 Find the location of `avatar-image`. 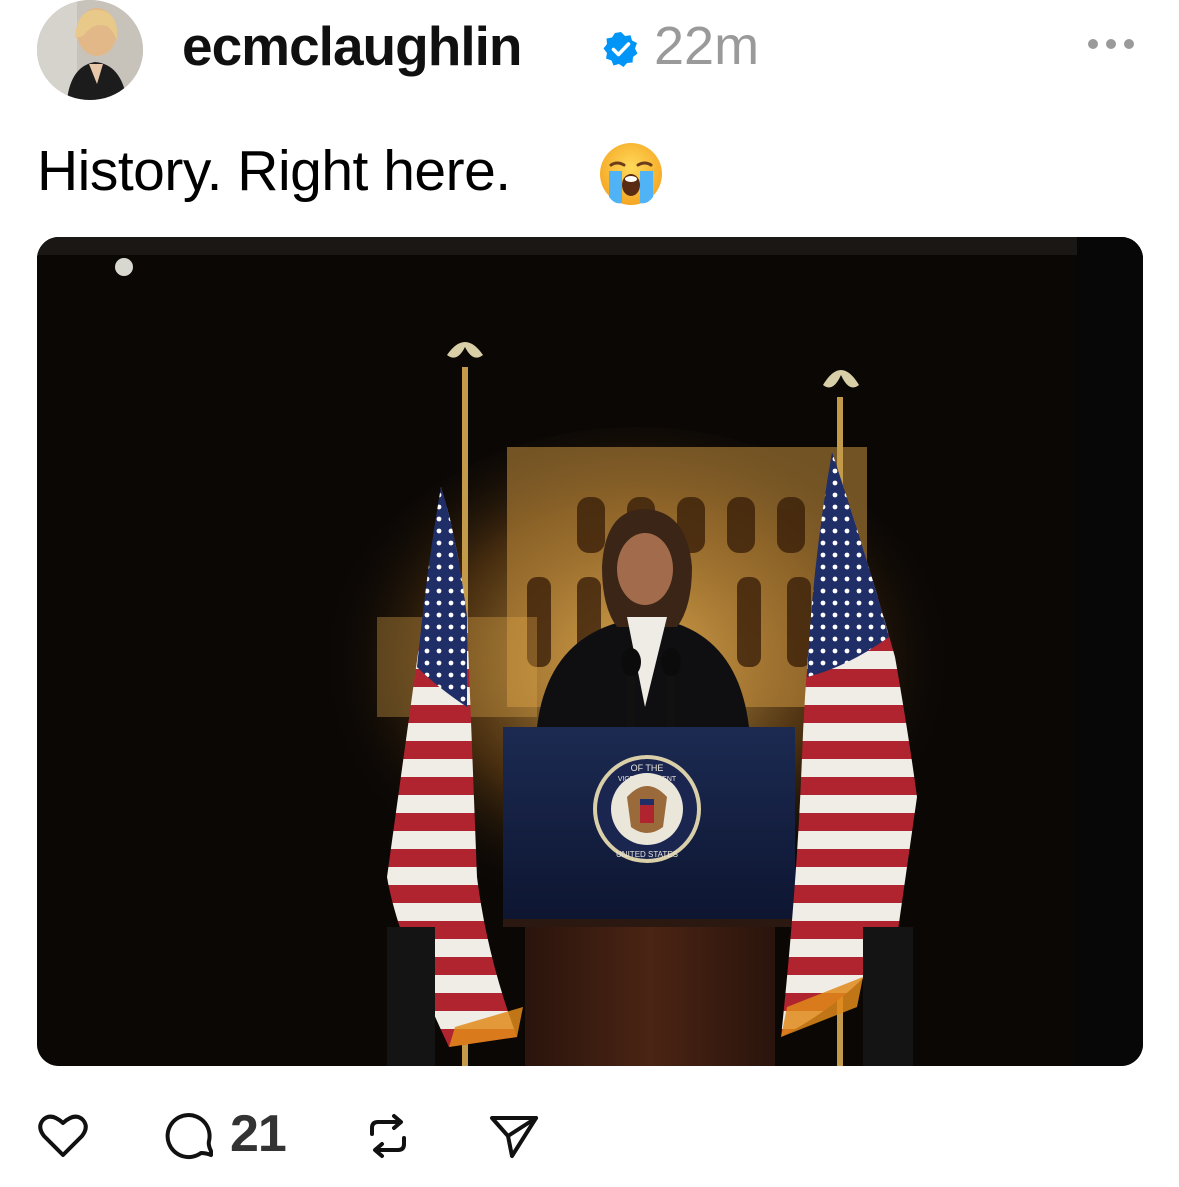

avatar-image is located at coordinates (90, 50).